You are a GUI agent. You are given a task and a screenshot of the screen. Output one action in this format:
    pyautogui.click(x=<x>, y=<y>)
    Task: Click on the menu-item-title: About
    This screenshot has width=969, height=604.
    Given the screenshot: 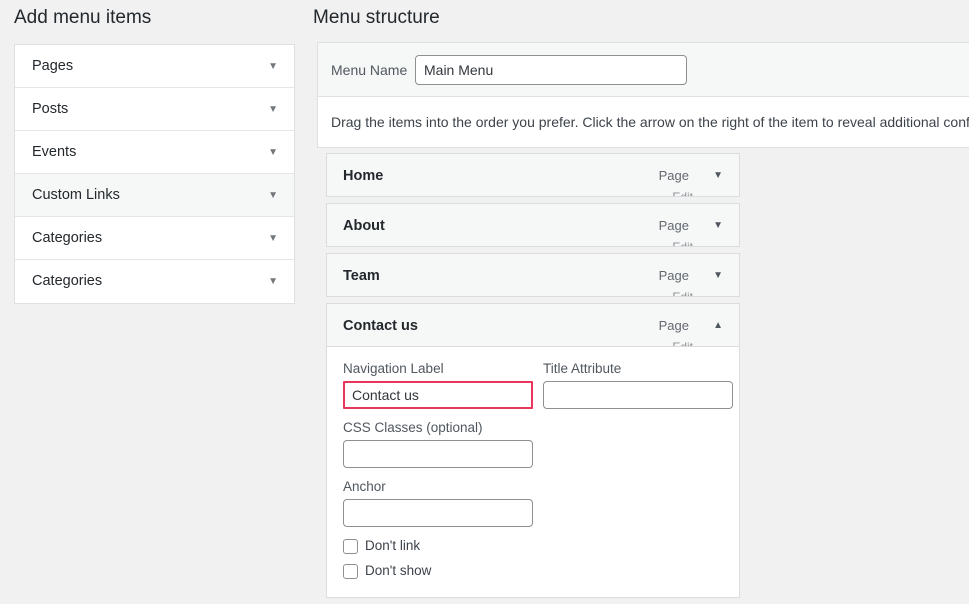 What is the action you would take?
    pyautogui.click(x=364, y=226)
    